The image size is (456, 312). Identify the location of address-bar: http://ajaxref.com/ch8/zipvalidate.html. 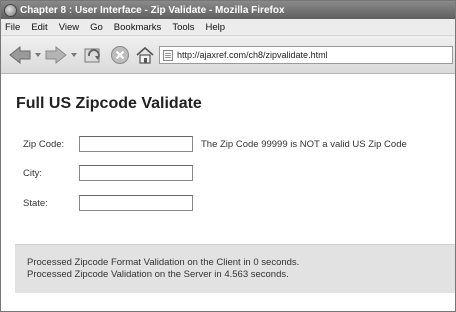
(306, 55).